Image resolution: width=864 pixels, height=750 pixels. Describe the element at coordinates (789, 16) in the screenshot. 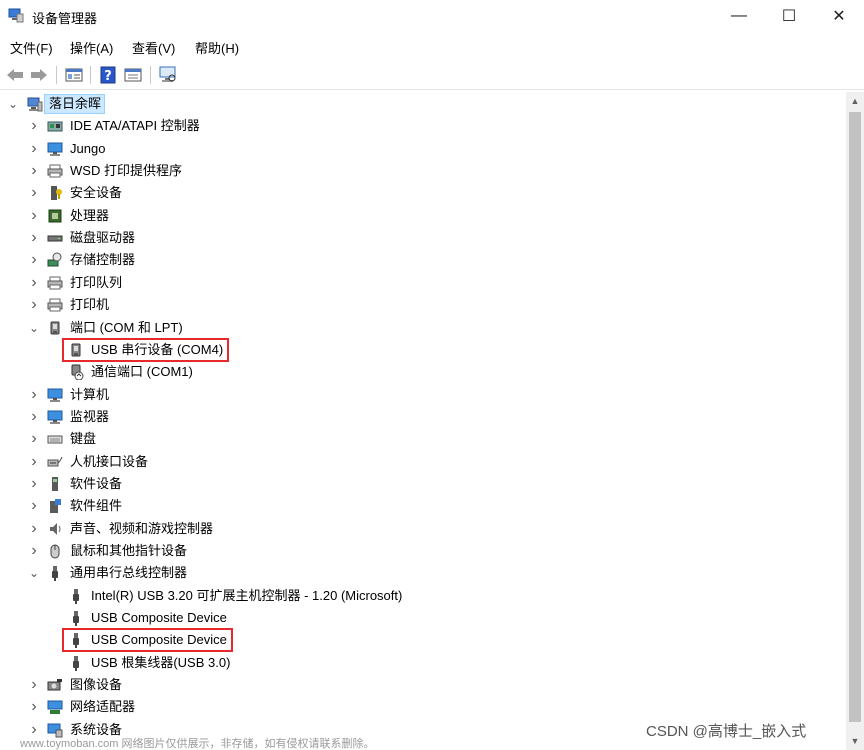

I see `maximize-button: ☐` at that location.